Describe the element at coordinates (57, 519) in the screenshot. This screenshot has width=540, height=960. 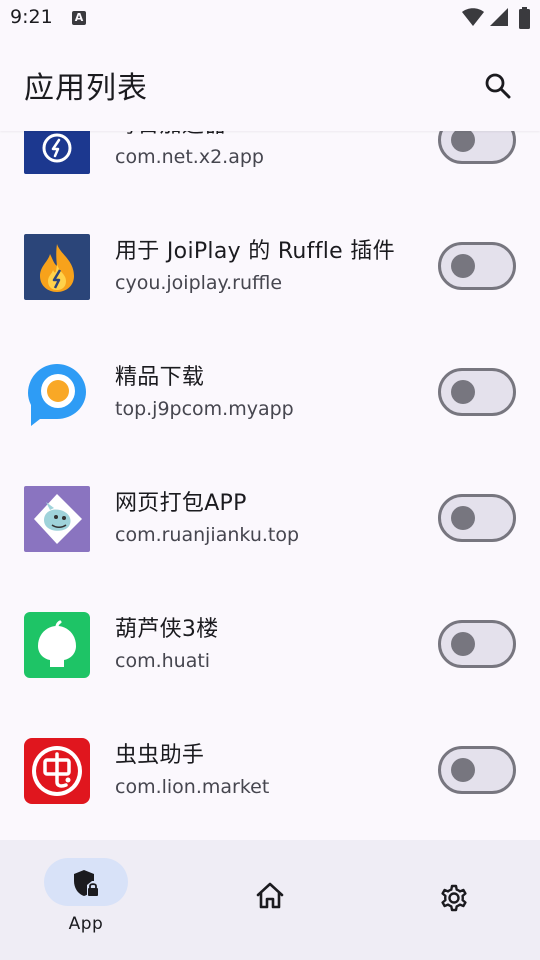
I see `mascot-icon` at that location.